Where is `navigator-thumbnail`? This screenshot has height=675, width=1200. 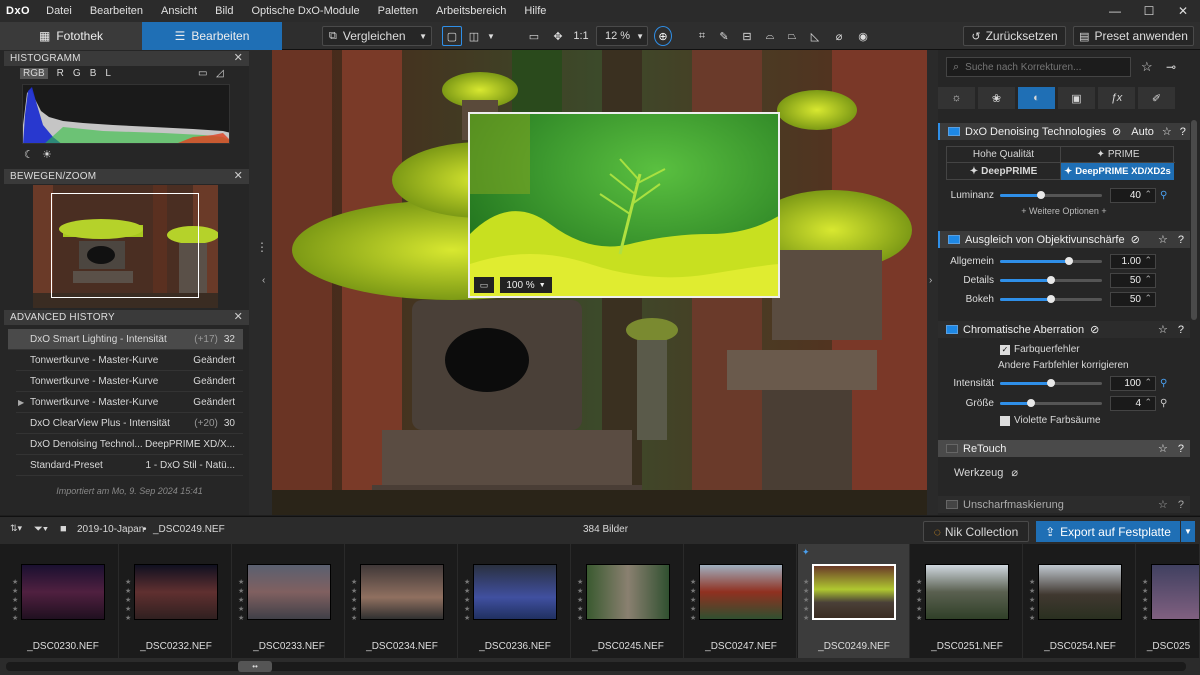 navigator-thumbnail is located at coordinates (125, 246).